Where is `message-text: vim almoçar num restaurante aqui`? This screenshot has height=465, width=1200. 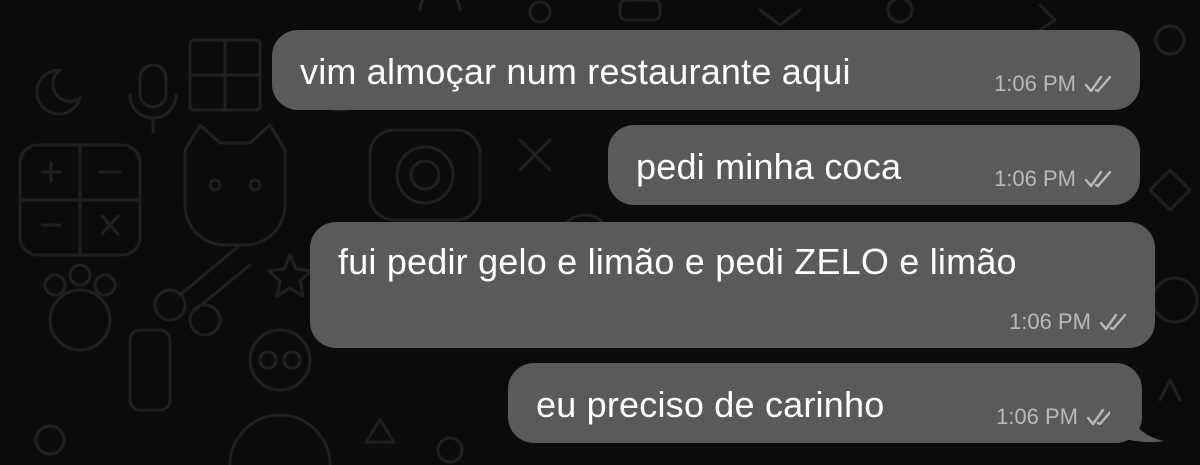 message-text: vim almoçar num restaurante aqui is located at coordinates (575, 71).